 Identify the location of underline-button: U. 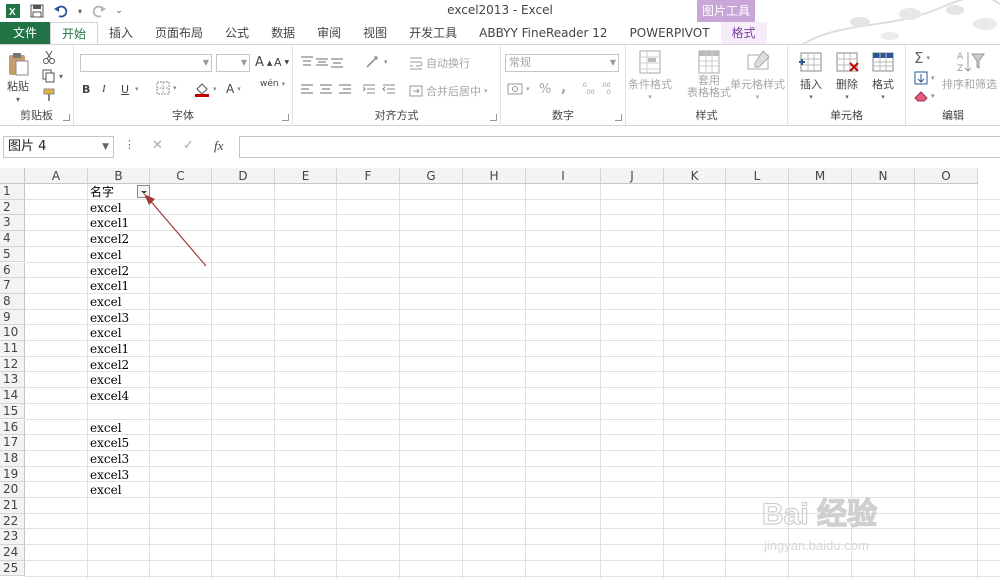
(125, 89).